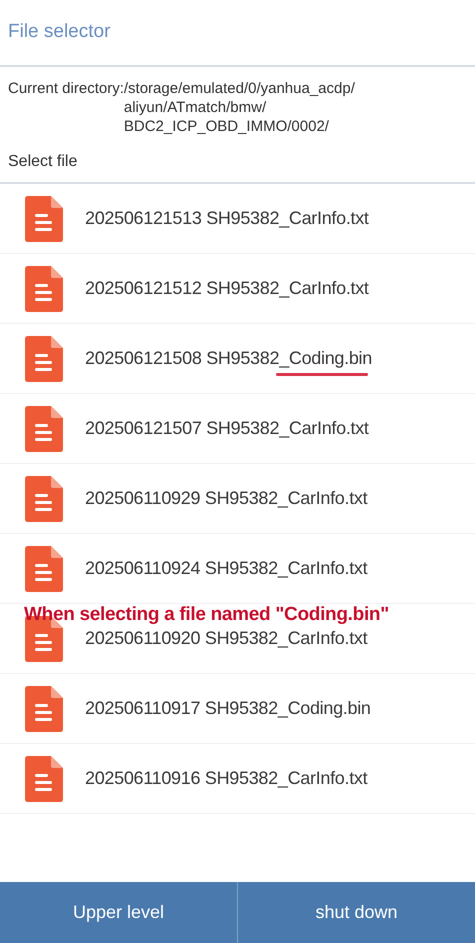  What do you see at coordinates (227, 428) in the screenshot?
I see `file-name: 202506121507 SH95382_CarInfo.txt` at bounding box center [227, 428].